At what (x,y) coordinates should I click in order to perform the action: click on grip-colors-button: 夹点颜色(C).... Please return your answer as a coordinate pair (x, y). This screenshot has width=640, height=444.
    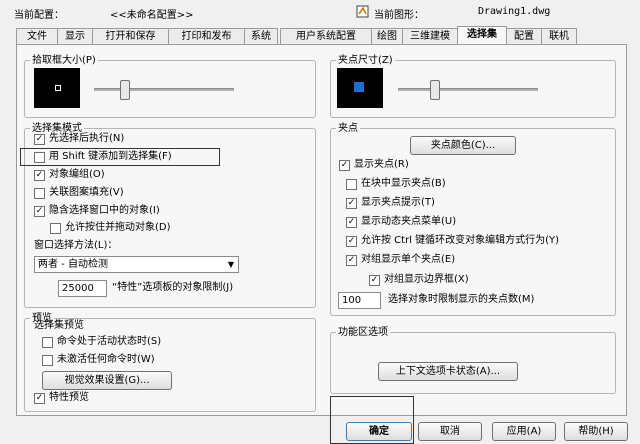
    Looking at the image, I should click on (463, 145).